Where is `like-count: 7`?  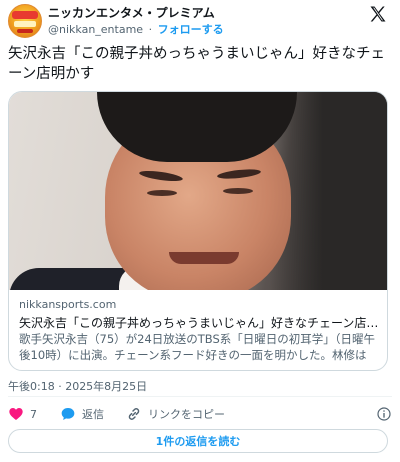 like-count: 7 is located at coordinates (33, 414).